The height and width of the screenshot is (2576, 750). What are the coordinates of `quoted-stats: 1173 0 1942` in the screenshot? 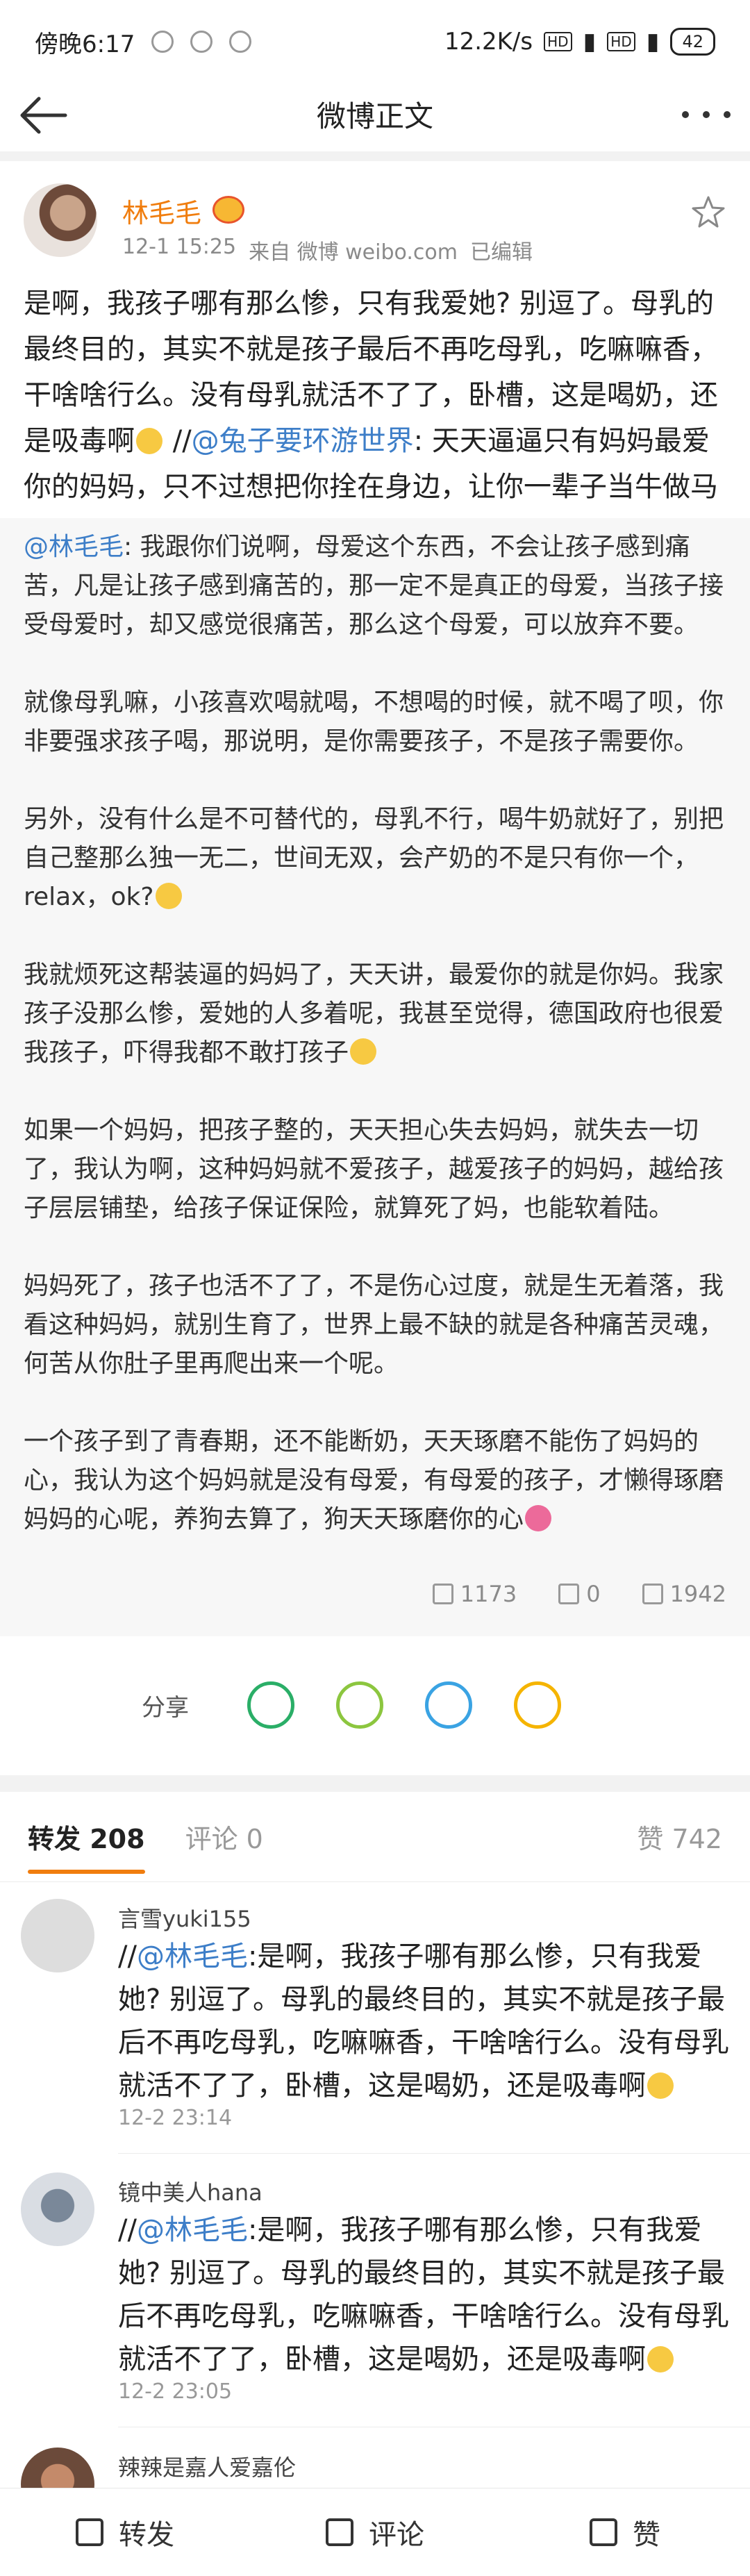 It's located at (579, 1594).